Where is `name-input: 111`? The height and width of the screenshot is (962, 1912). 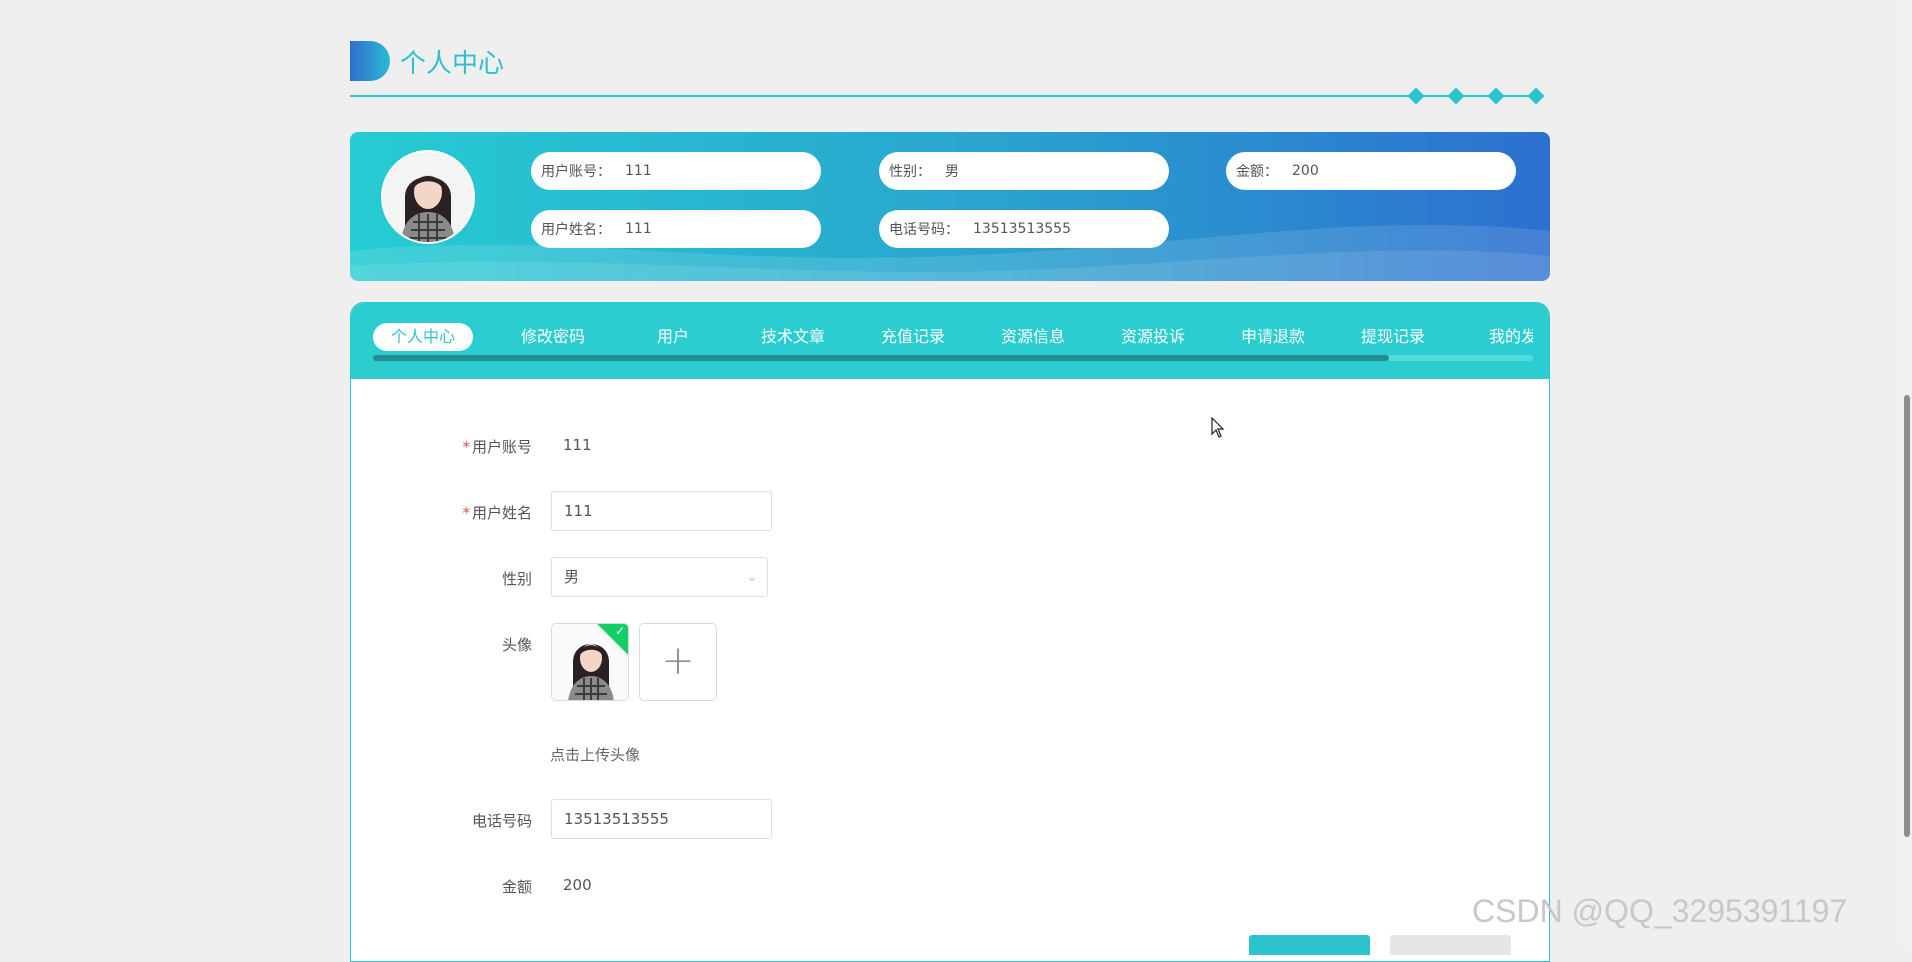
name-input: 111 is located at coordinates (661, 511).